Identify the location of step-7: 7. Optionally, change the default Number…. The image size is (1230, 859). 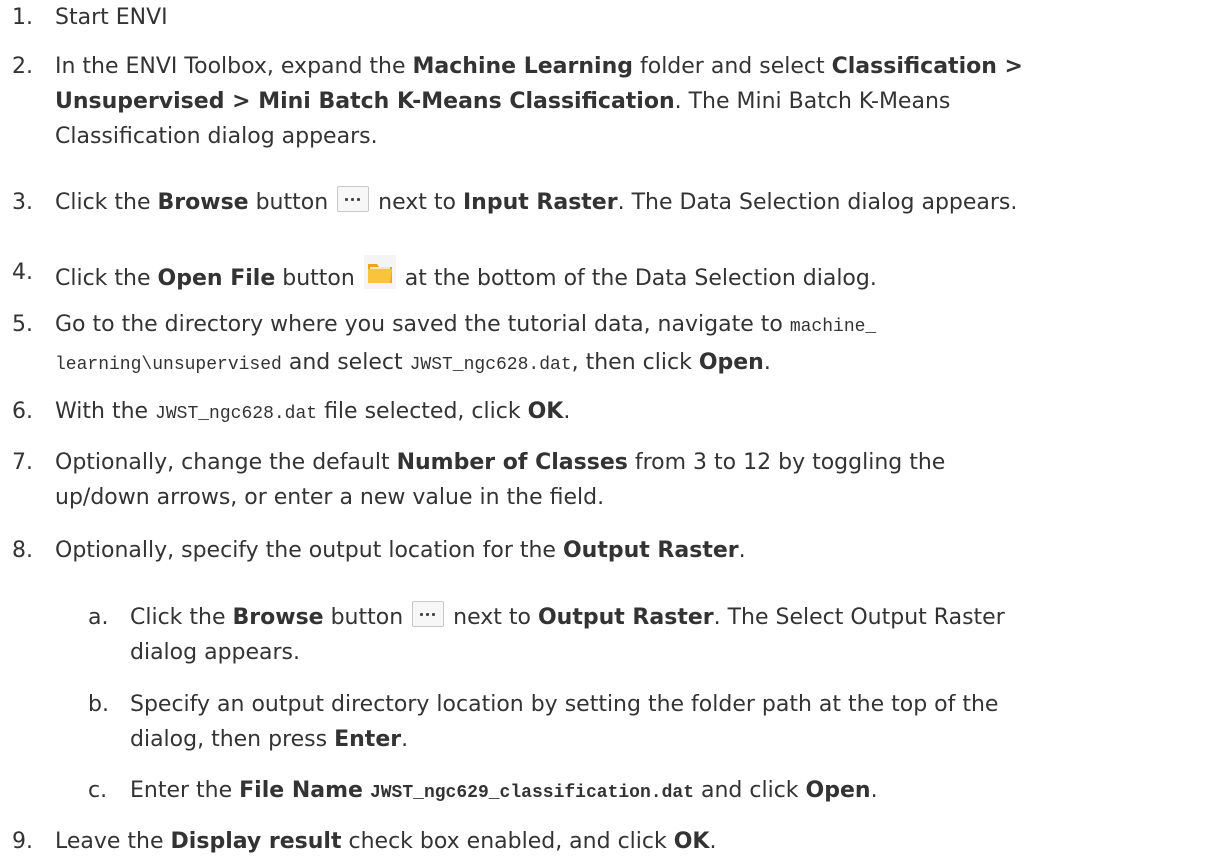
(615, 480).